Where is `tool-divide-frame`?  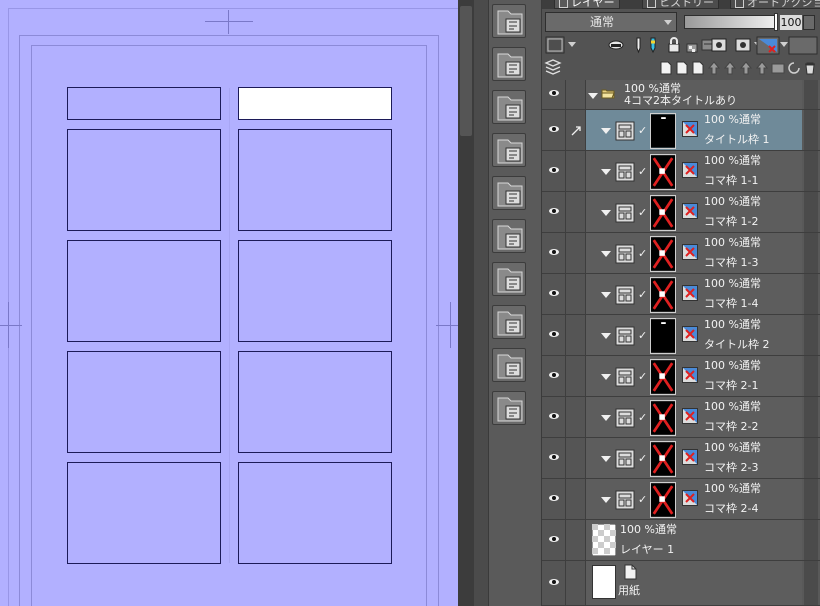
tool-divide-frame is located at coordinates (509, 107).